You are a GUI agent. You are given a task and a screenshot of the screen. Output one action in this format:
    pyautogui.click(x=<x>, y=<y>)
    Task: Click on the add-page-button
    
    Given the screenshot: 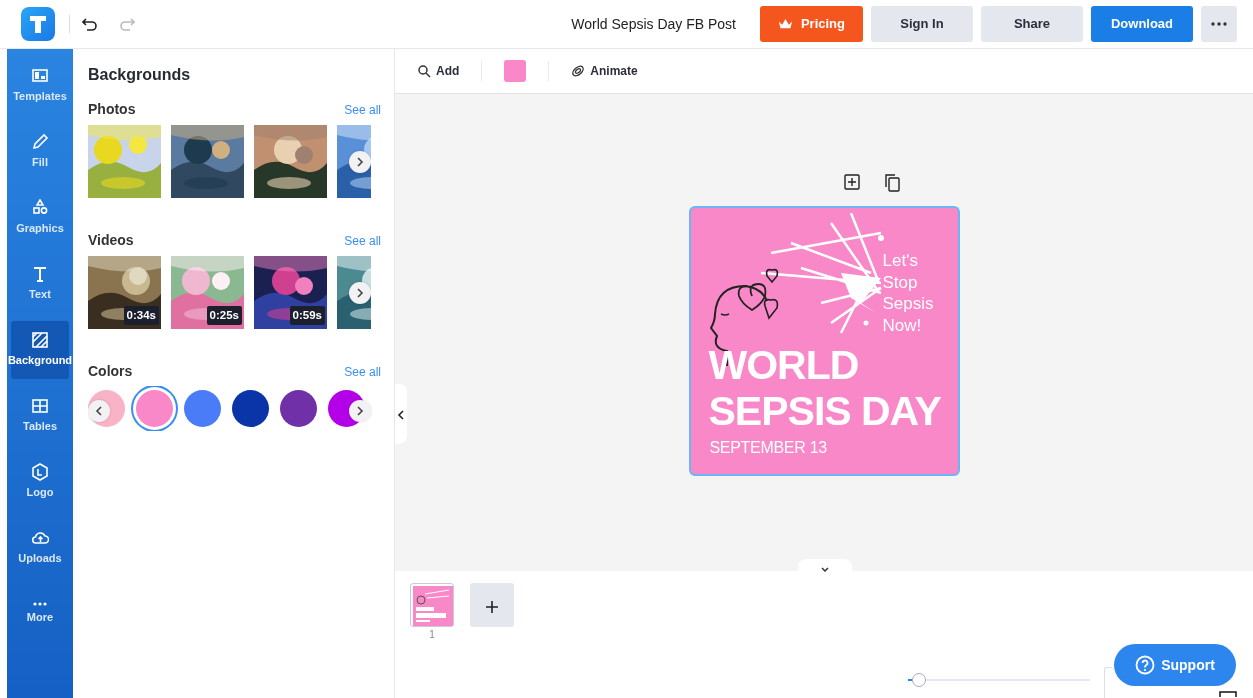 What is the action you would take?
    pyautogui.click(x=492, y=605)
    